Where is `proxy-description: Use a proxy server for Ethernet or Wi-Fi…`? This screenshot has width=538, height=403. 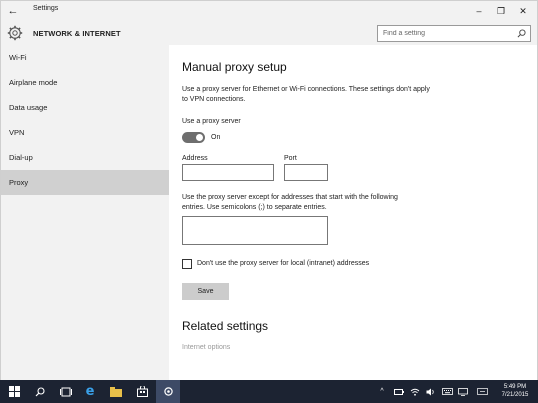 proxy-description: Use a proxy server for Ethernet or Wi-Fi… is located at coordinates (306, 94).